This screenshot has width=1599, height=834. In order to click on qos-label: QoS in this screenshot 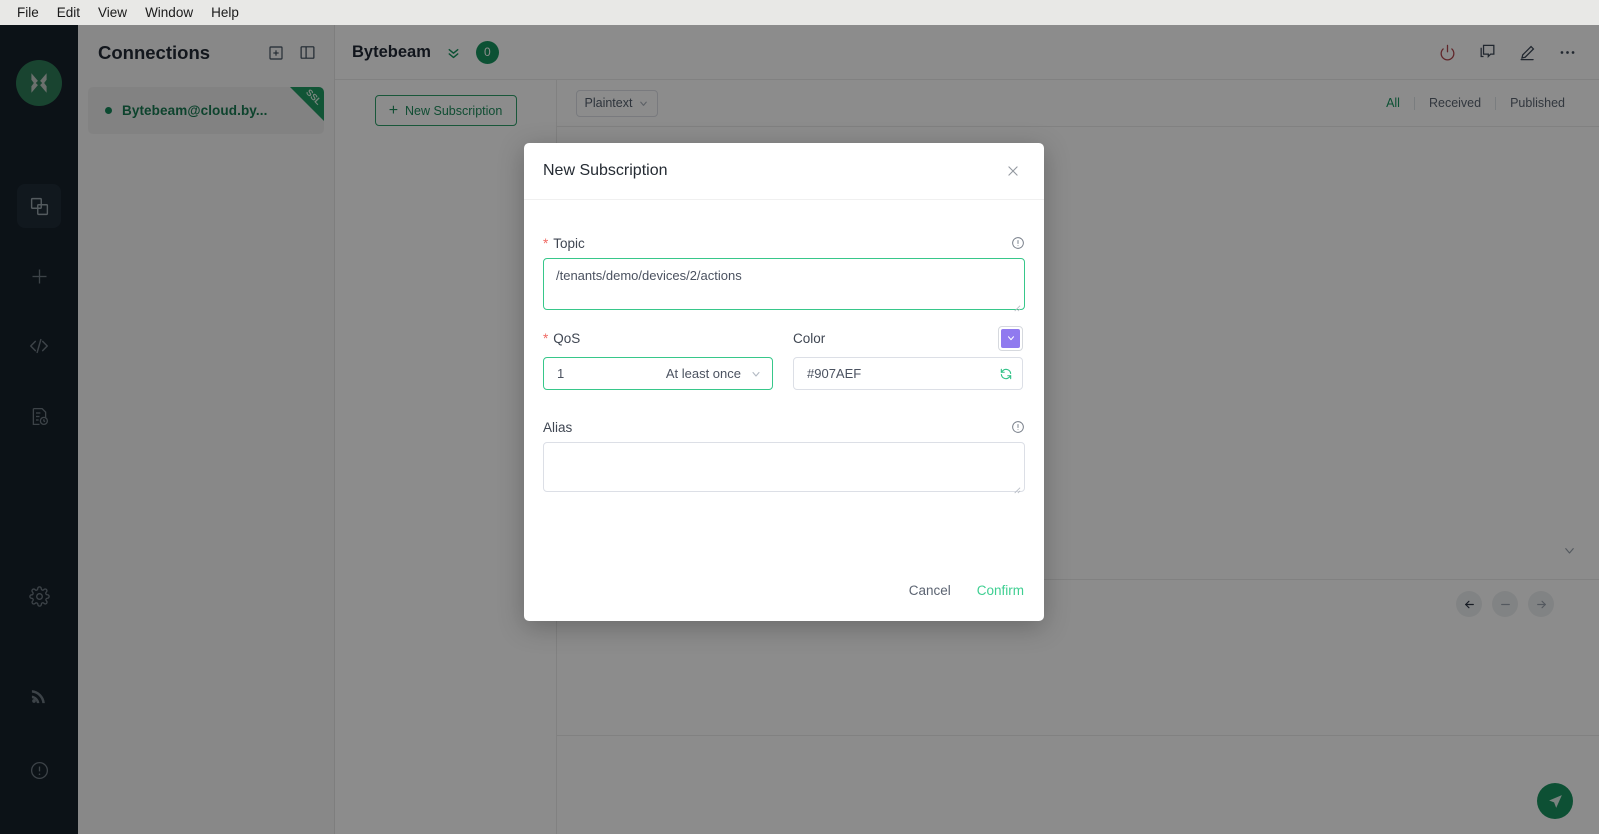, I will do `click(567, 338)`.